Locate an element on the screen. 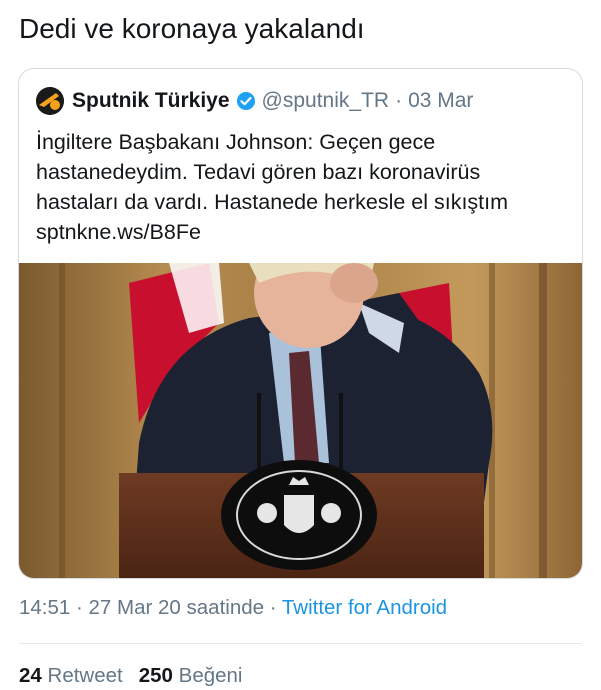 This screenshot has width=601, height=690. like-label: Beğeni is located at coordinates (210, 675).